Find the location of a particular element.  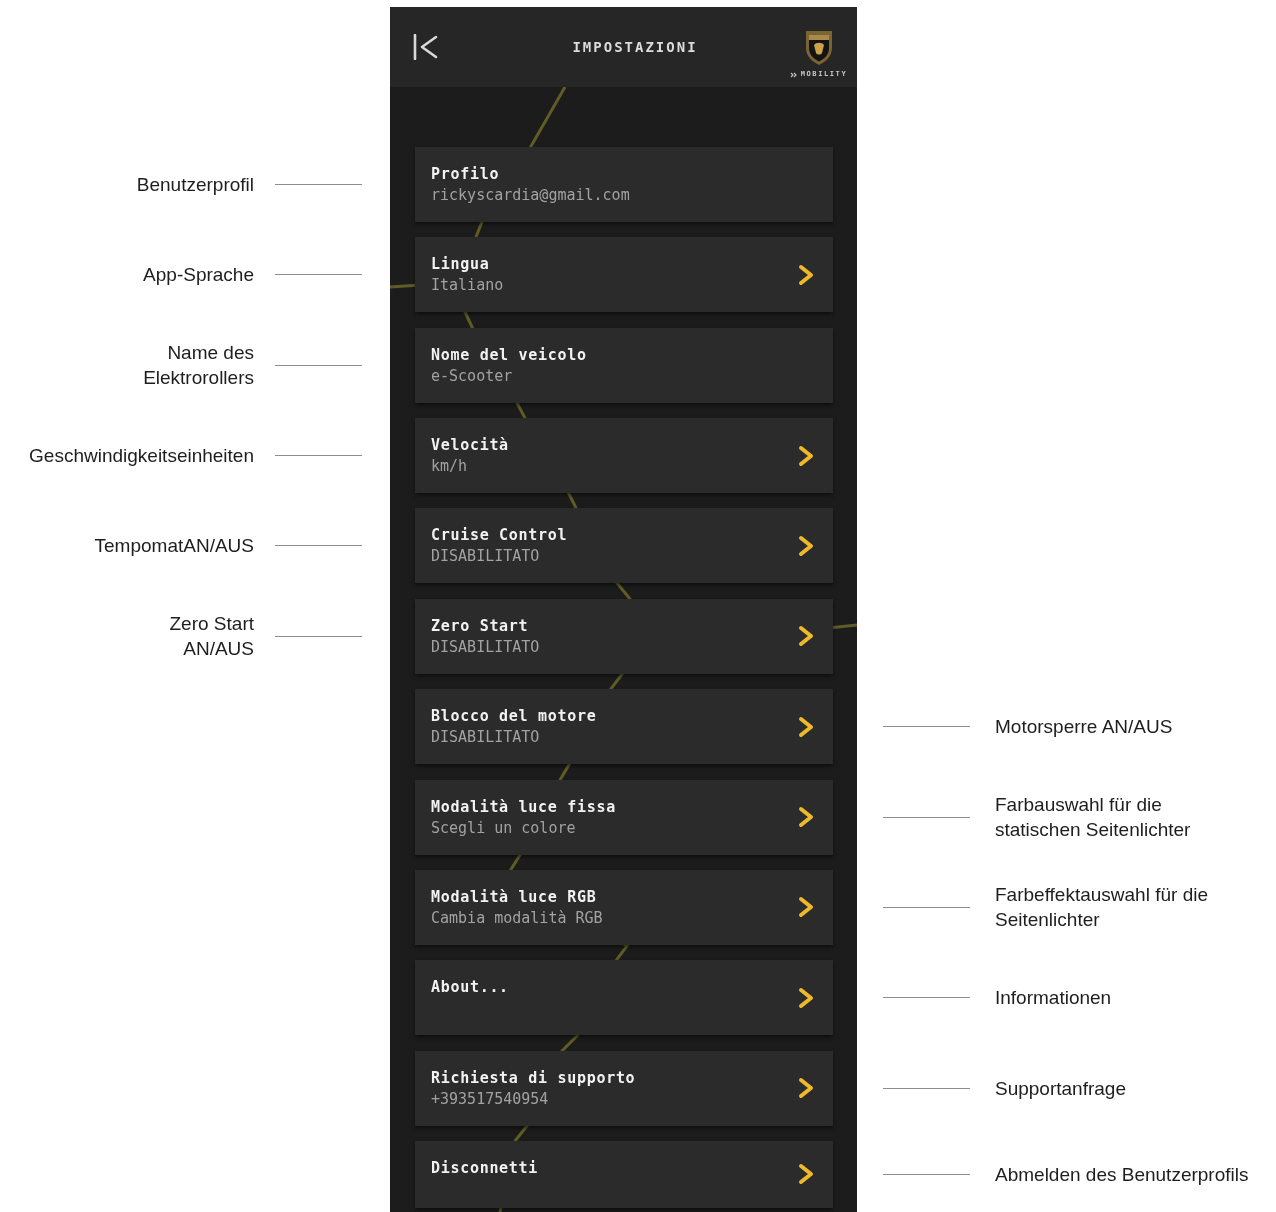

settings-row: Disconnetti is located at coordinates (624, 1174).